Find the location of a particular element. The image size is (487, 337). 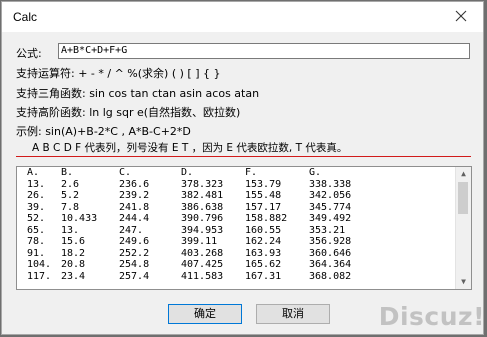

table-cell: 386.638 is located at coordinates (202, 207).